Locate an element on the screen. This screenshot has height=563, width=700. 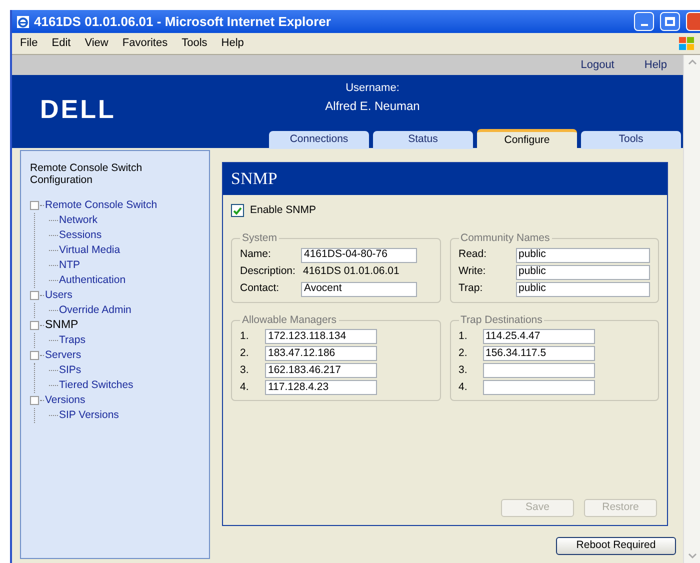
tree-item: Network is located at coordinates (78, 220).